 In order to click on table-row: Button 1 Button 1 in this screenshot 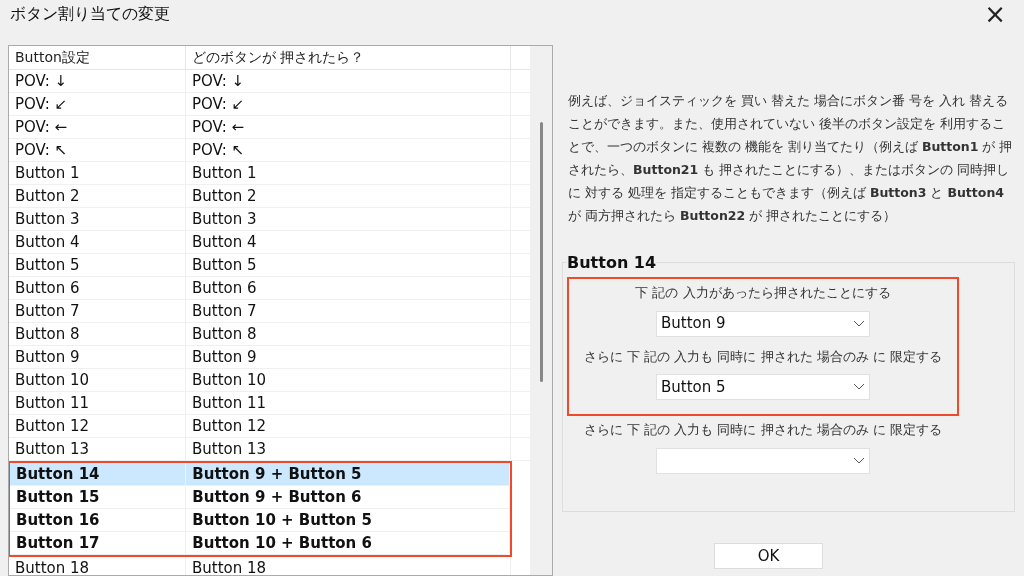, I will do `click(270, 173)`.